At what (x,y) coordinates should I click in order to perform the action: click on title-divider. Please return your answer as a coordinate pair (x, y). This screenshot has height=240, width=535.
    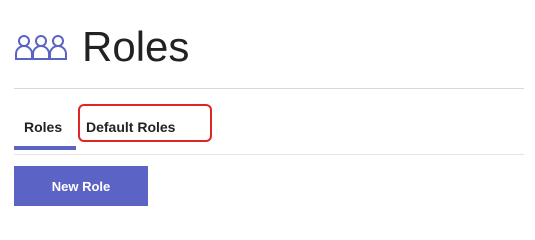
    Looking at the image, I should click on (269, 88).